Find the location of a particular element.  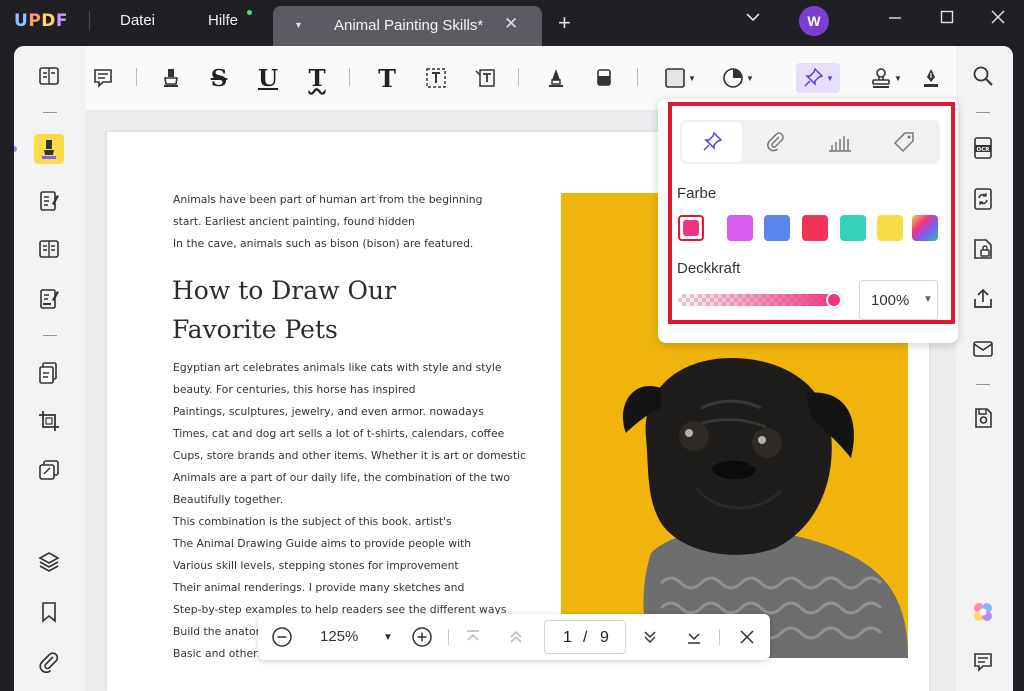

note-style-popover: Farbe Deckkraft 100% ▼ is located at coordinates (808, 221).